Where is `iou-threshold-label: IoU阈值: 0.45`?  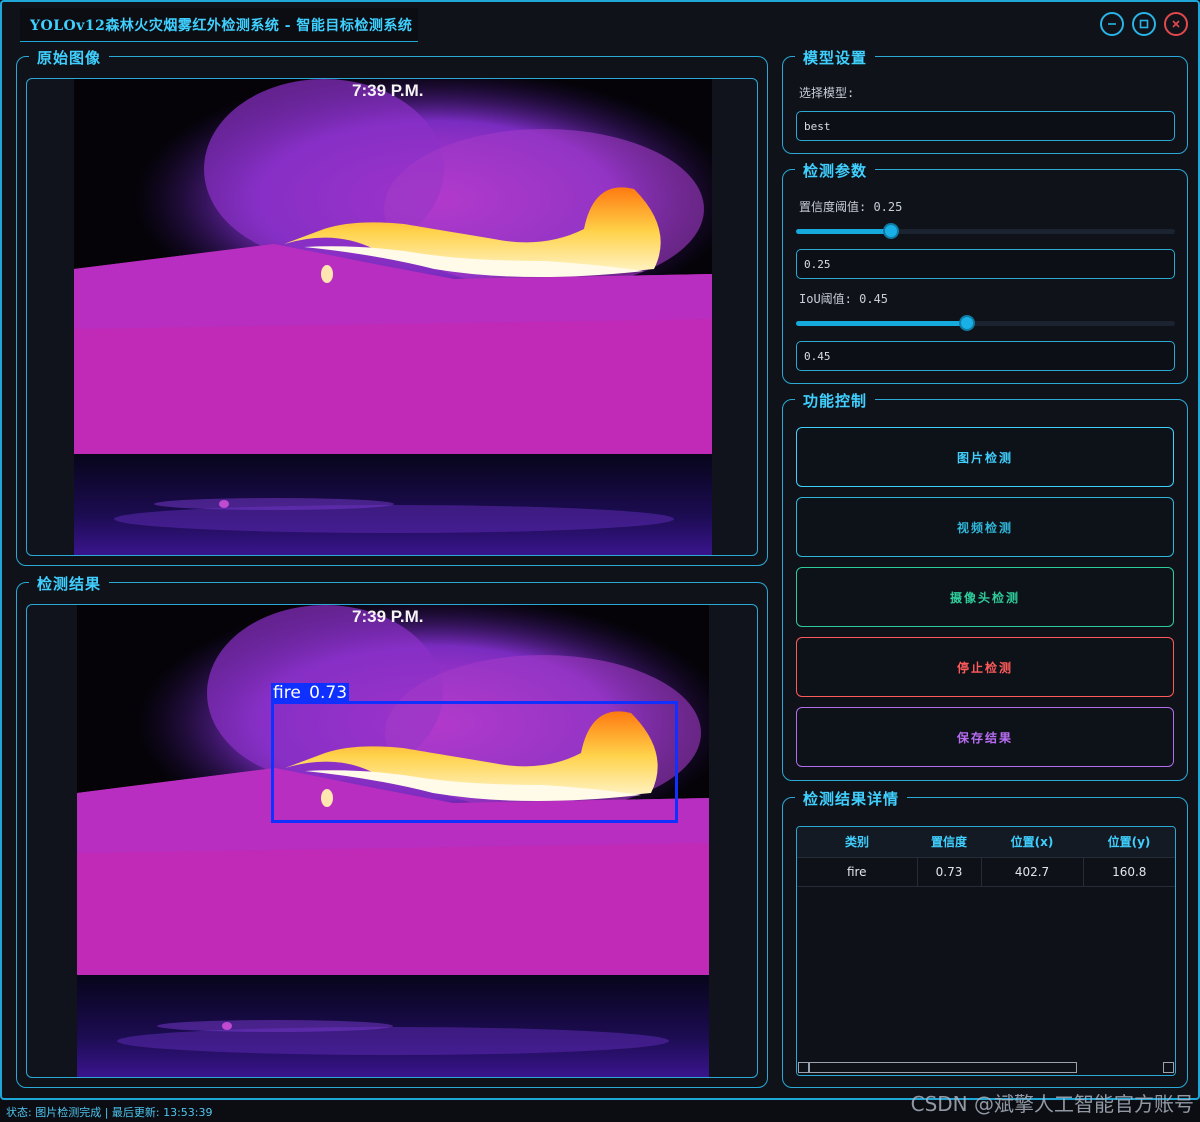
iou-threshold-label: IoU阈值: 0.45 is located at coordinates (844, 299).